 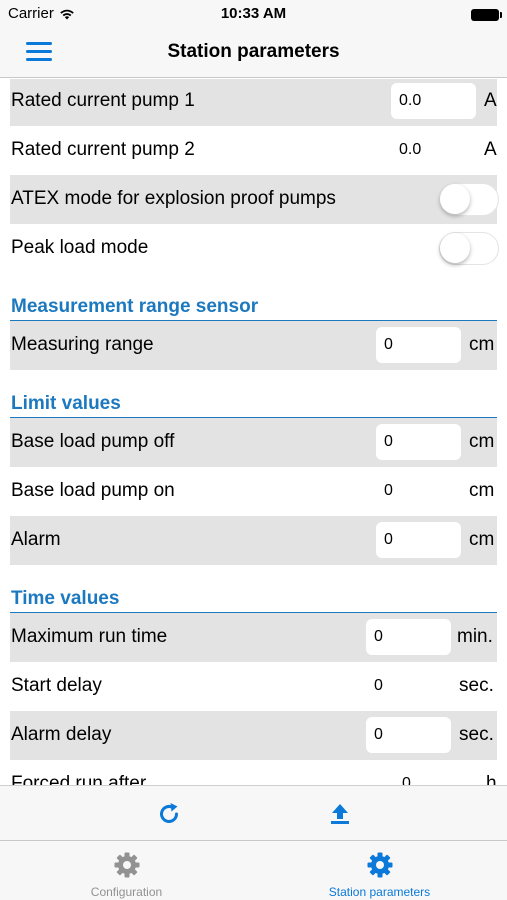 I want to click on forced-run-after-input, so click(x=436, y=775).